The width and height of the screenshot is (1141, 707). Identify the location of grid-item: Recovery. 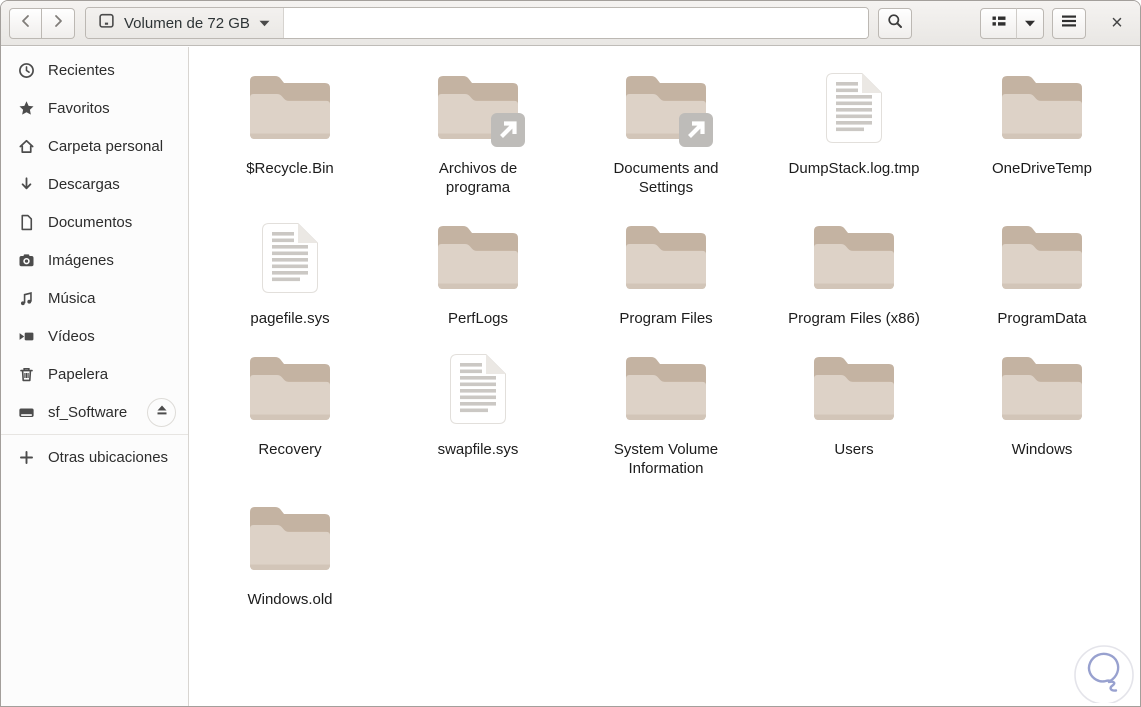
(290, 416).